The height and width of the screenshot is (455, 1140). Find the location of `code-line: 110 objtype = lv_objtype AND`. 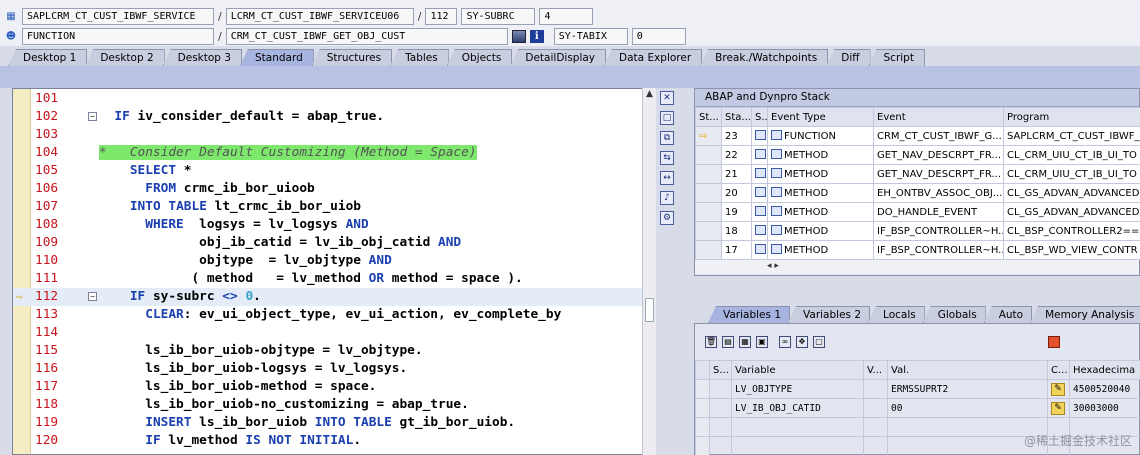

code-line: 110 objtype = lv_objtype AND is located at coordinates (333, 261).